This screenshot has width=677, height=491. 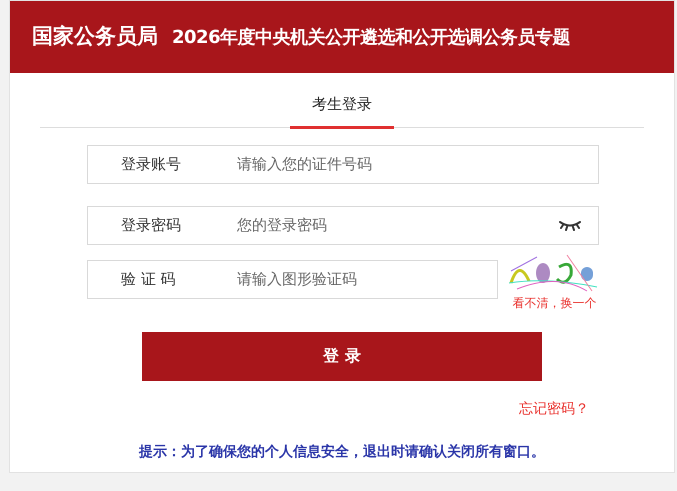 I want to click on security-notice: 提示：为了确保您的个人信息安全，退出时请确认关闭所有窗口。, so click(x=342, y=452).